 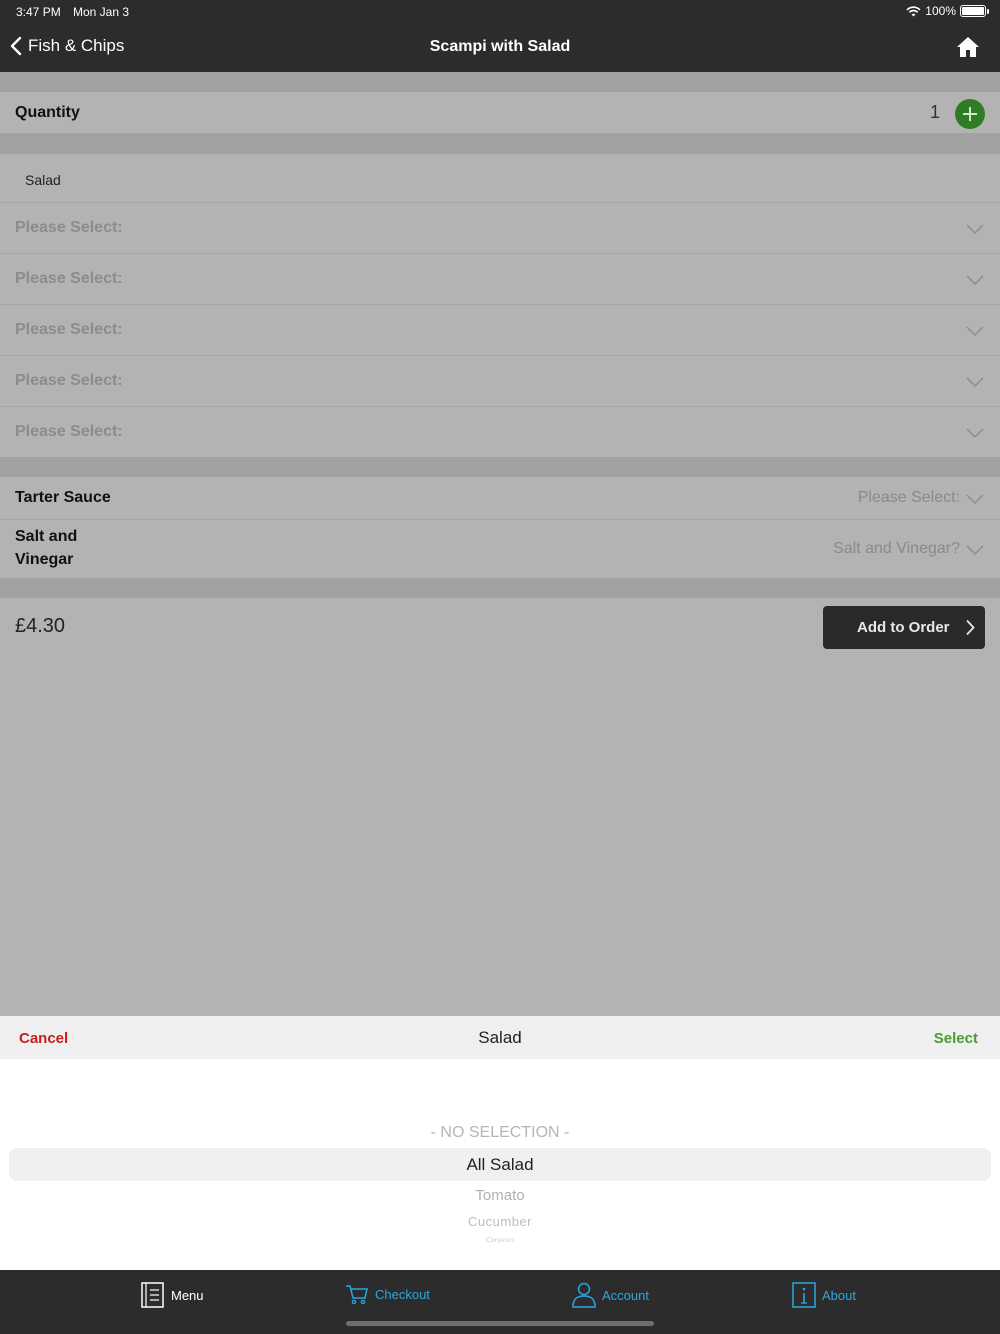 I want to click on status-time: 3:47 PM, so click(x=38, y=12).